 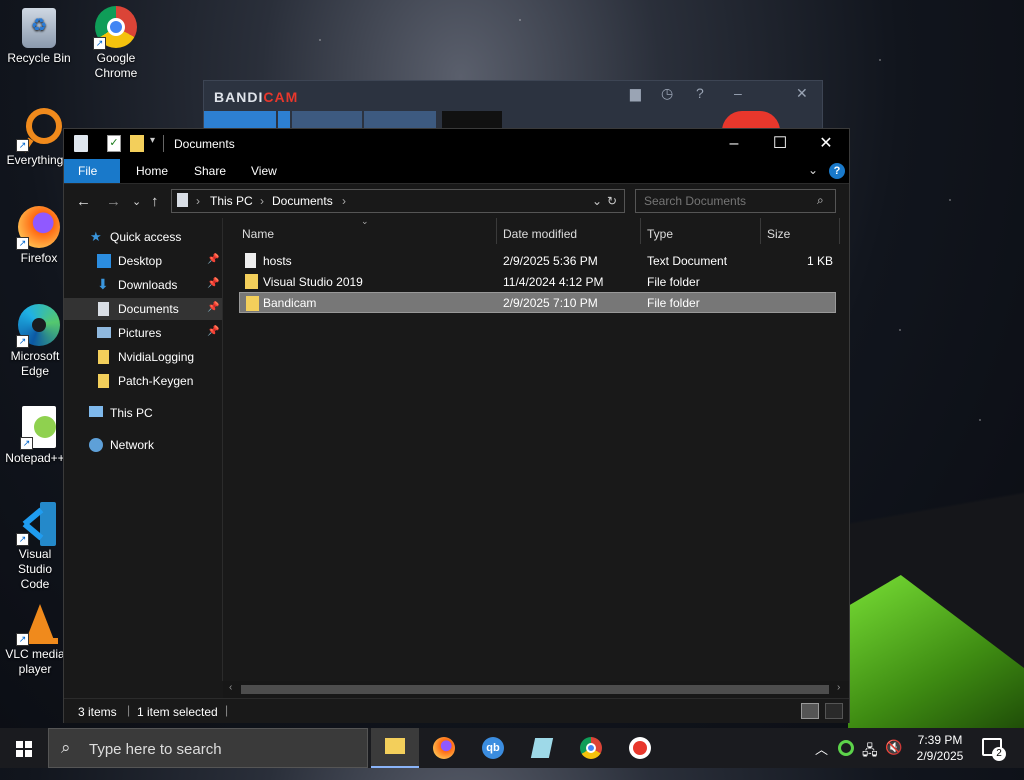 What do you see at coordinates (640, 748) in the screenshot?
I see `taskbar-bandicam` at bounding box center [640, 748].